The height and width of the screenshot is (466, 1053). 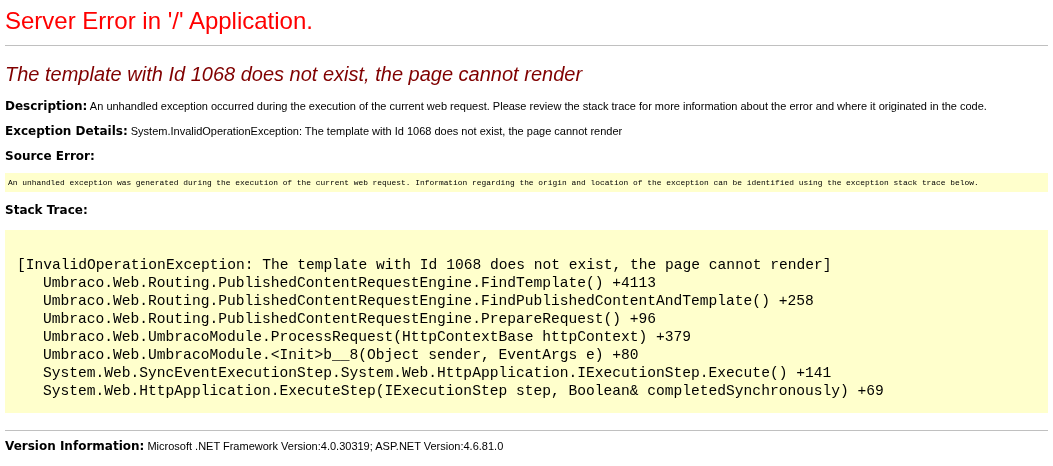 What do you see at coordinates (496, 106) in the screenshot?
I see `description-text: Description: An unhandled exception occurred during the execution of the current web request. Please review the stack trace for more information about the error and where it originated in the code.` at bounding box center [496, 106].